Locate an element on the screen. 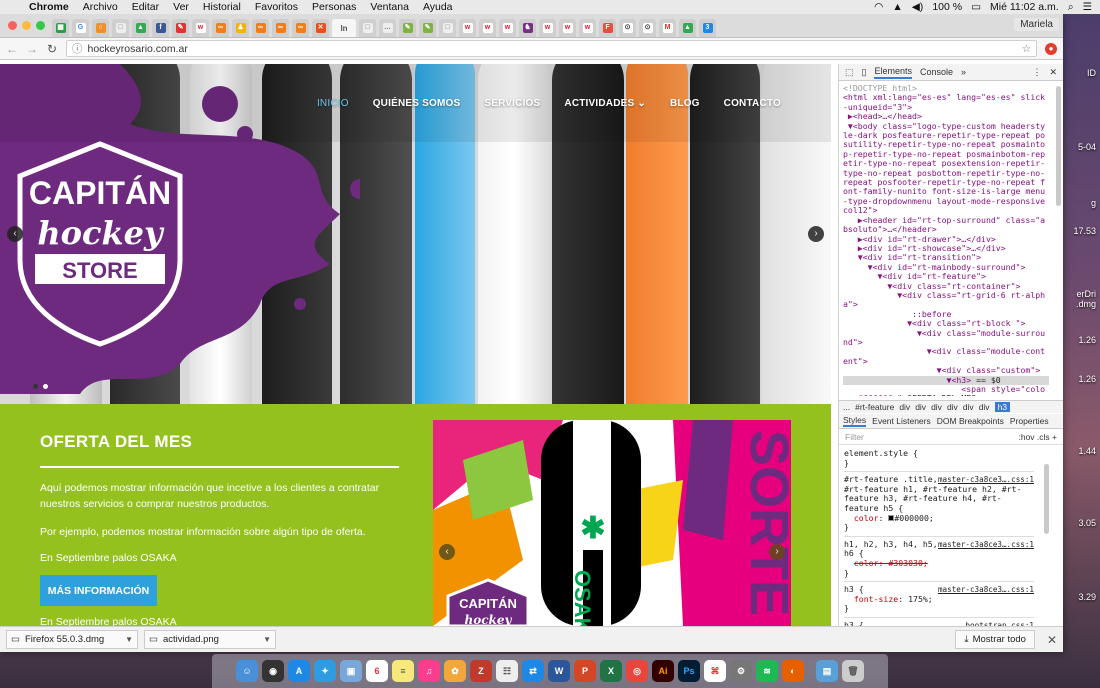  menu-personas: Personas is located at coordinates (334, 7).